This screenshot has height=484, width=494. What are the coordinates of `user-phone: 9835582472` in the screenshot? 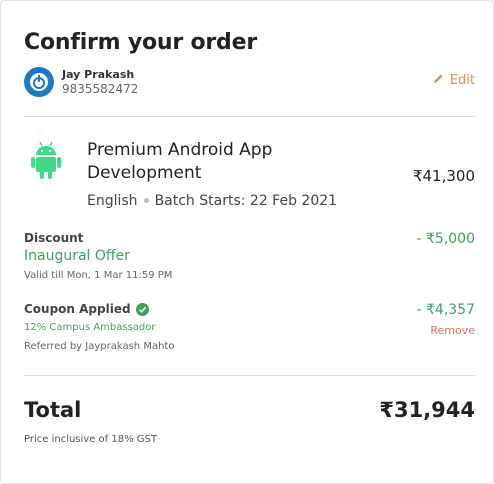 It's located at (100, 89).